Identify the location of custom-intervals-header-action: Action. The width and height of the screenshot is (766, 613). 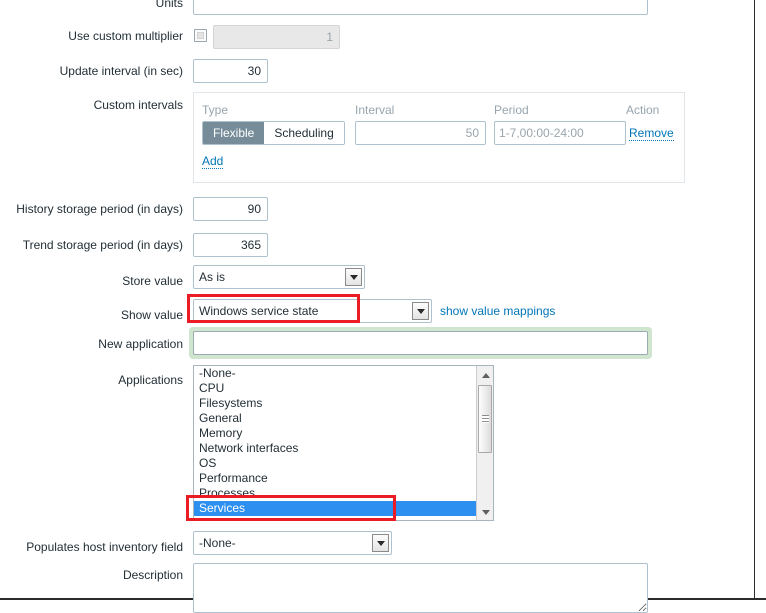
(643, 110).